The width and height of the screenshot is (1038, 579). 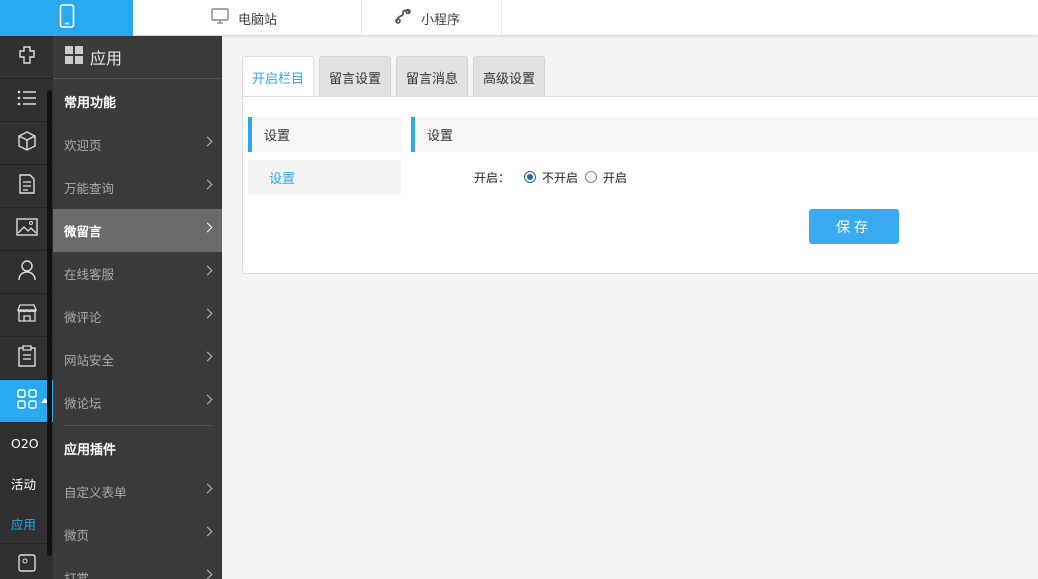 I want to click on subnav-item-comment: 微评论, so click(x=137, y=316).